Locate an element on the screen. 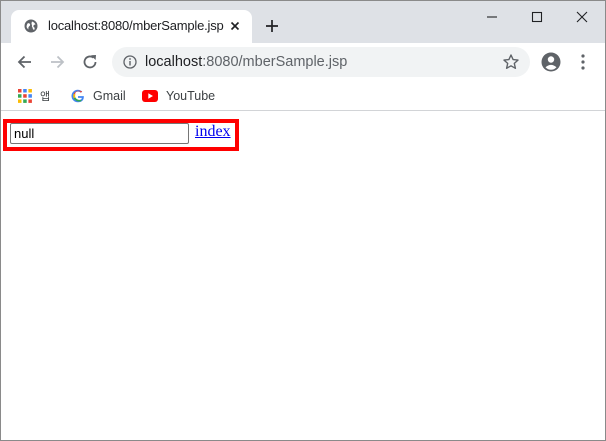  profile-avatar-icon is located at coordinates (551, 62).